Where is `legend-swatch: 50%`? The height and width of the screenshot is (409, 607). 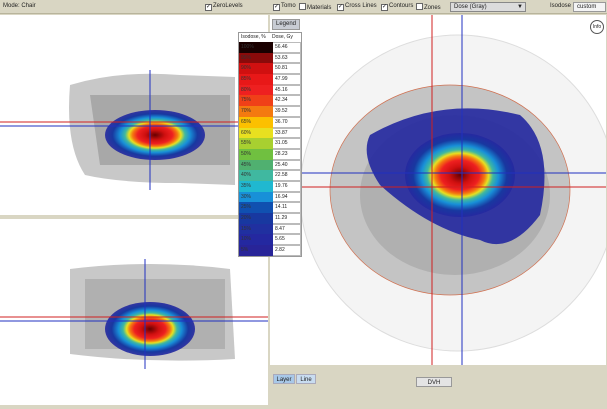 legend-swatch: 50% is located at coordinates (256, 154).